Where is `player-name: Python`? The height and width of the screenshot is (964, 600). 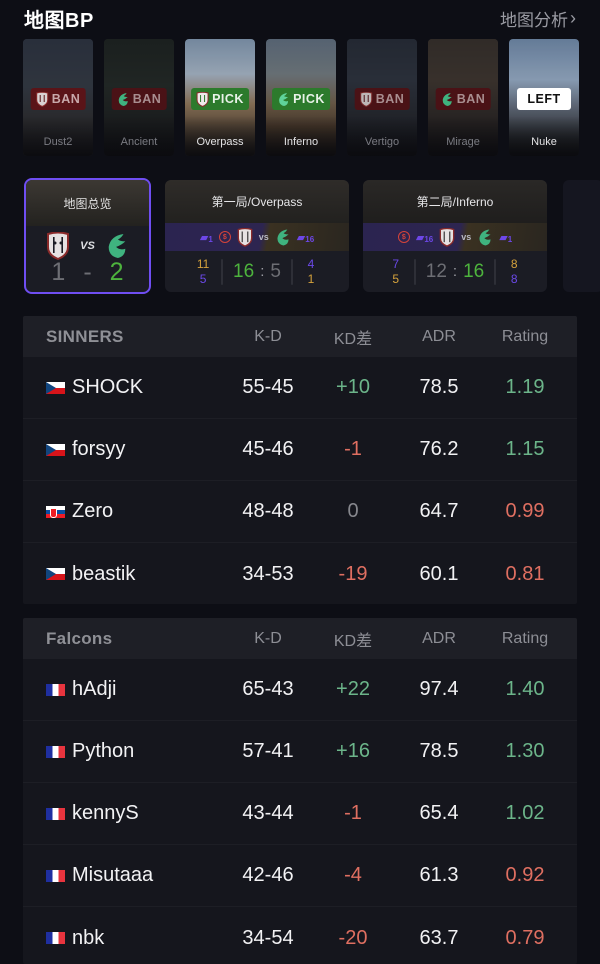
player-name: Python is located at coordinates (103, 751).